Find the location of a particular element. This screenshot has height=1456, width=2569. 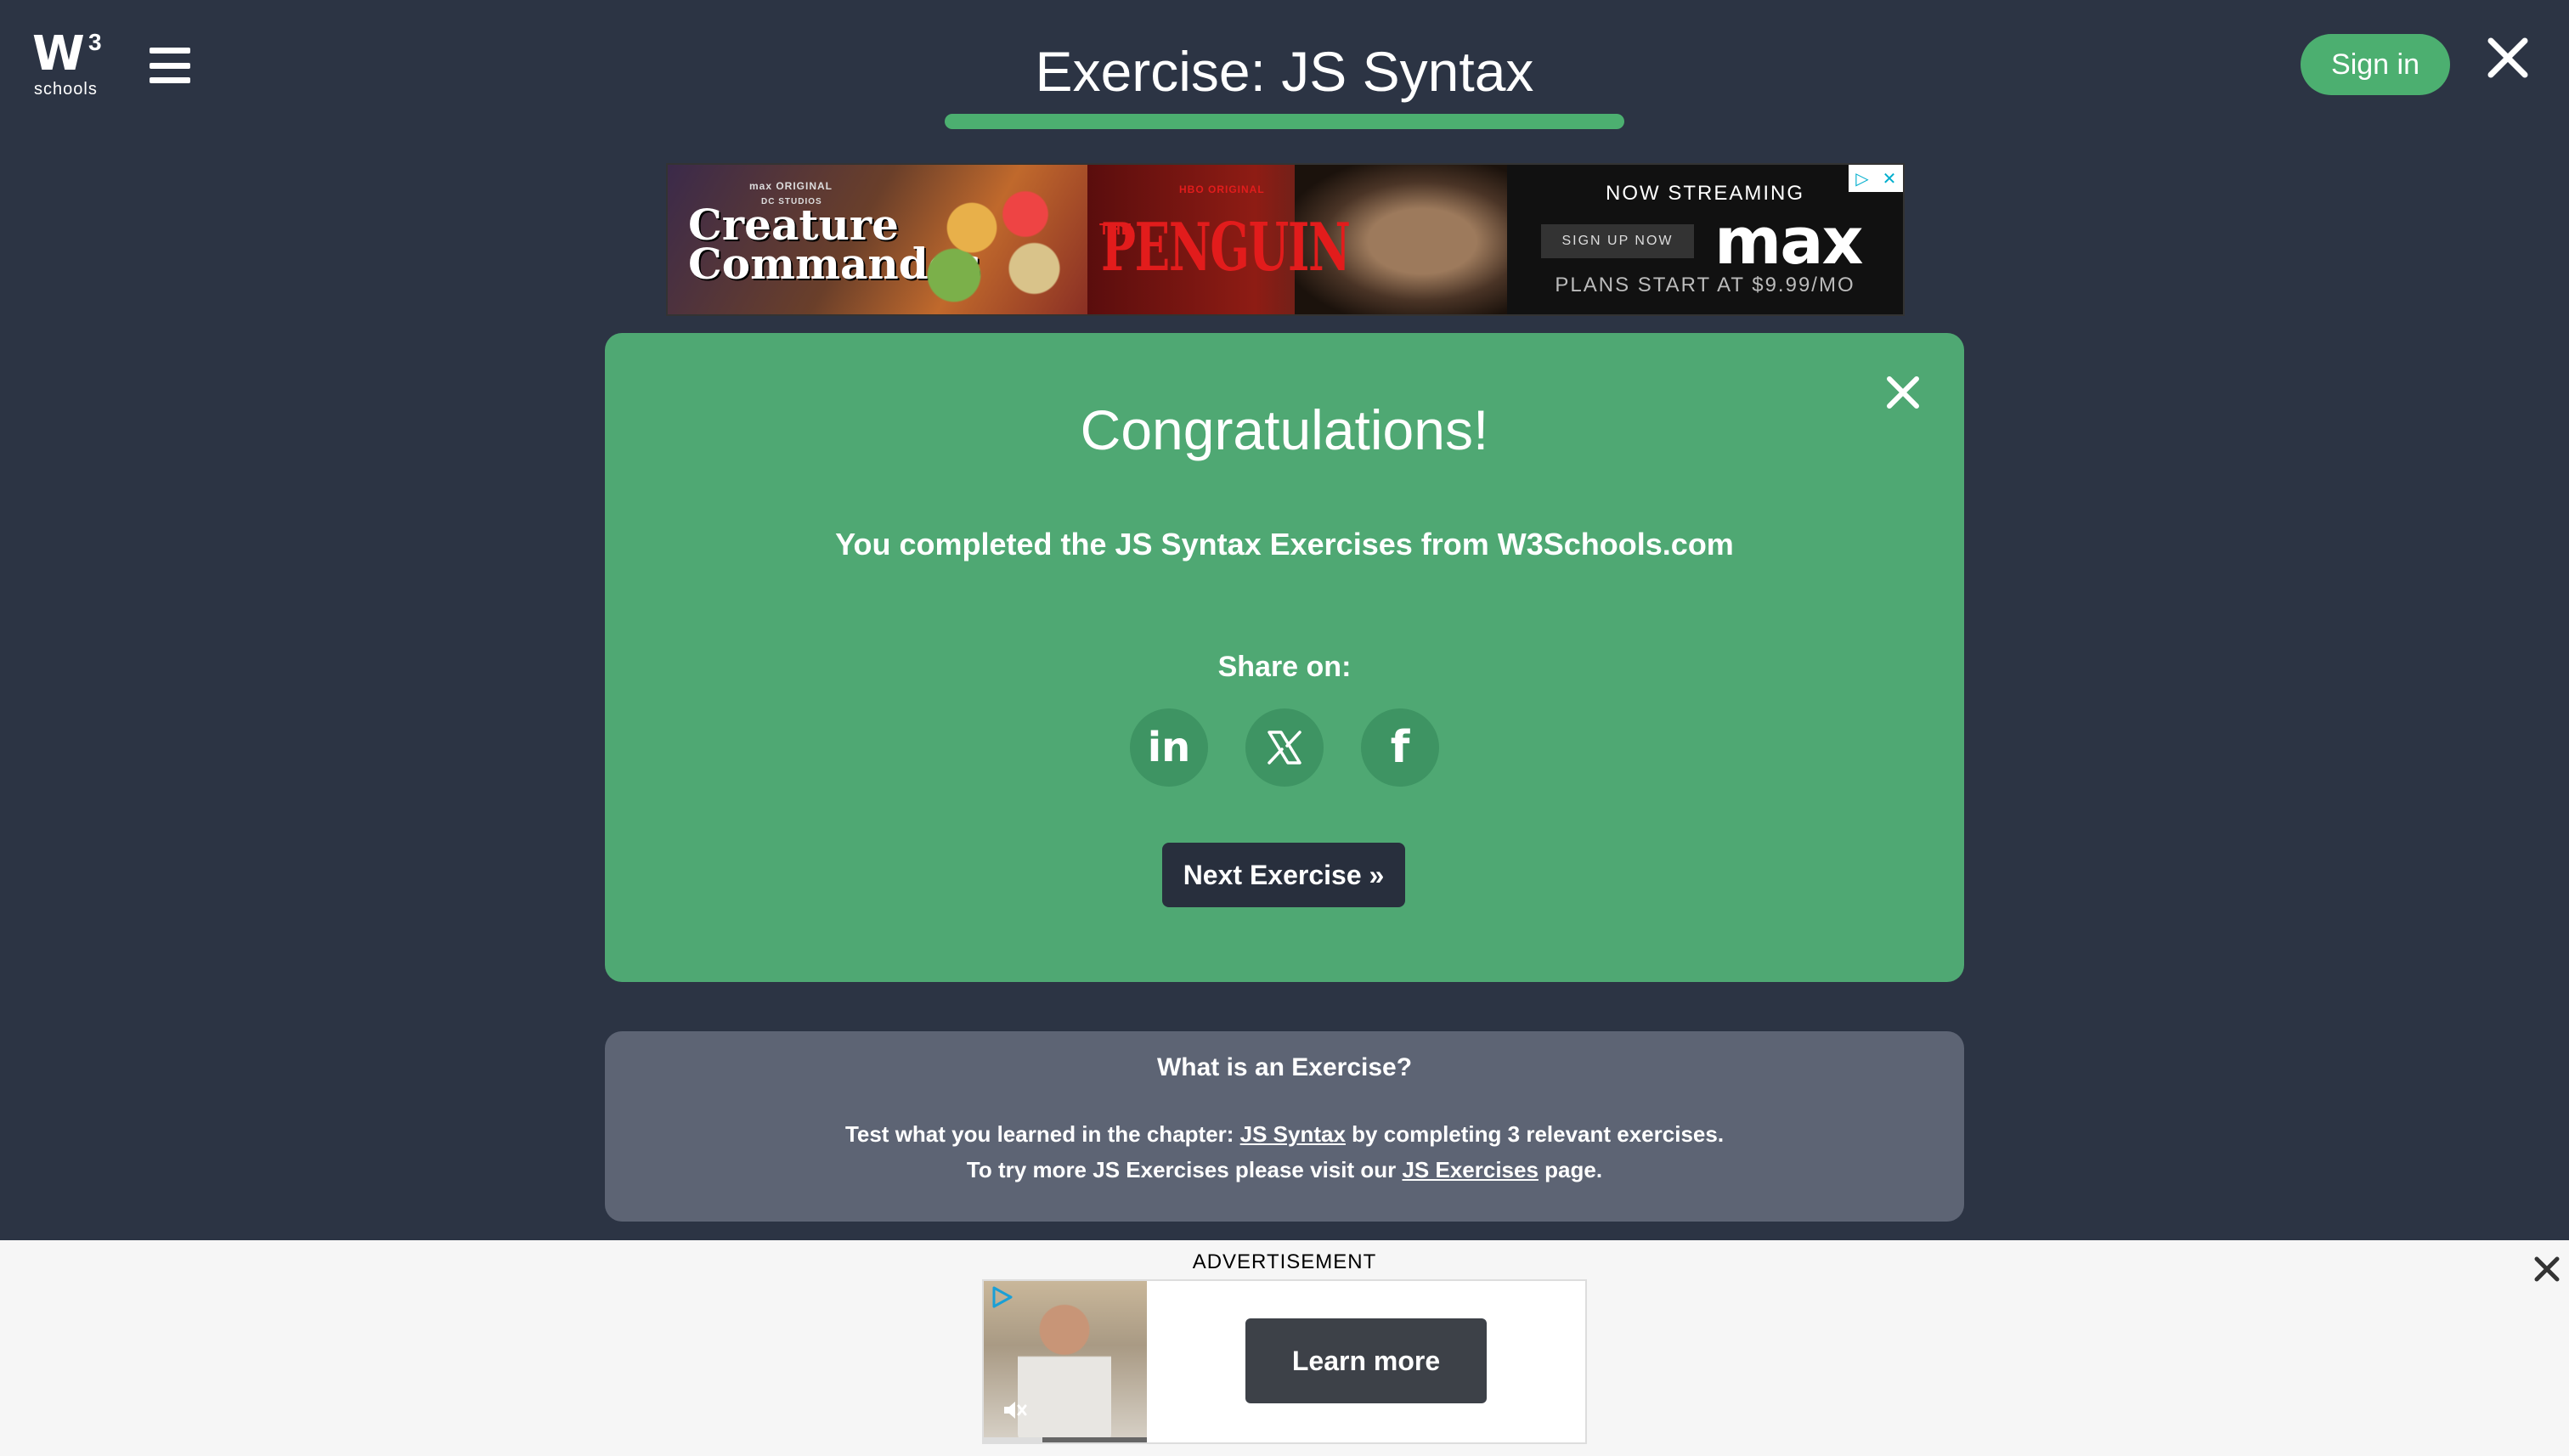

x-logo is located at coordinates (1284, 748).